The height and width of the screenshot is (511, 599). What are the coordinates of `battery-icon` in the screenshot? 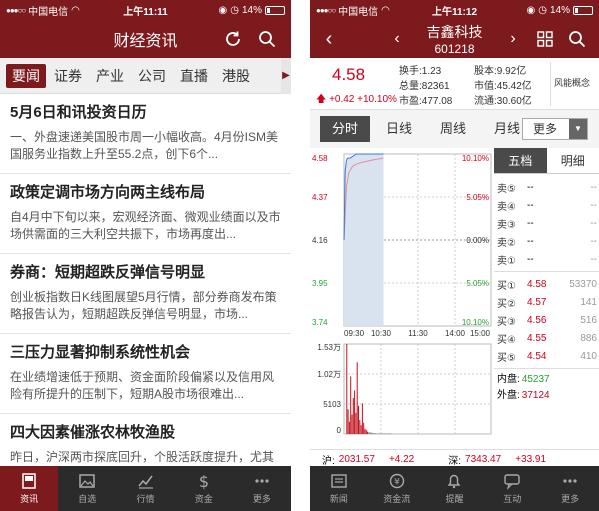 It's located at (275, 10).